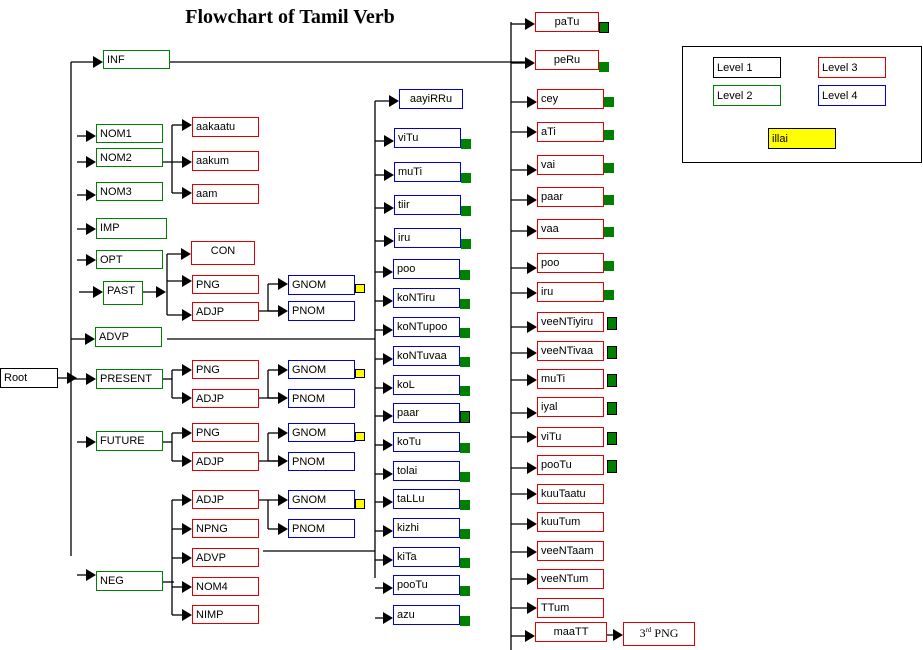 The height and width of the screenshot is (650, 923). I want to click on node-aux-koNTupoo: koNTupoo, so click(426, 327).